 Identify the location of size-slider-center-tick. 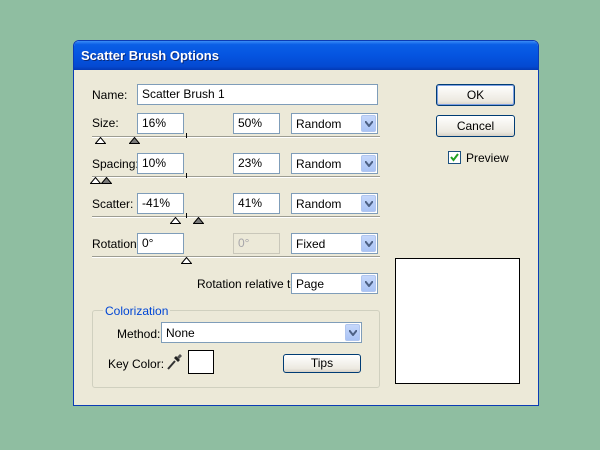
(186, 135).